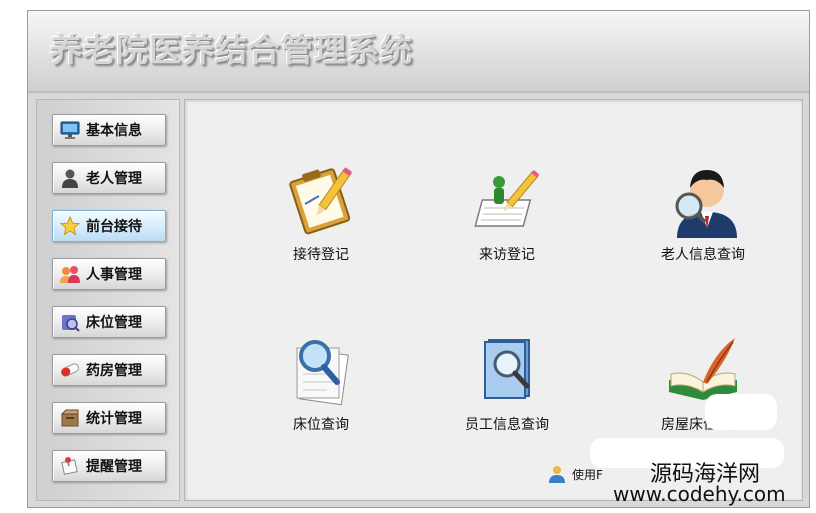 Image resolution: width=816 pixels, height=513 pixels. I want to click on sidebar-item-label: 老人管理, so click(114, 179).